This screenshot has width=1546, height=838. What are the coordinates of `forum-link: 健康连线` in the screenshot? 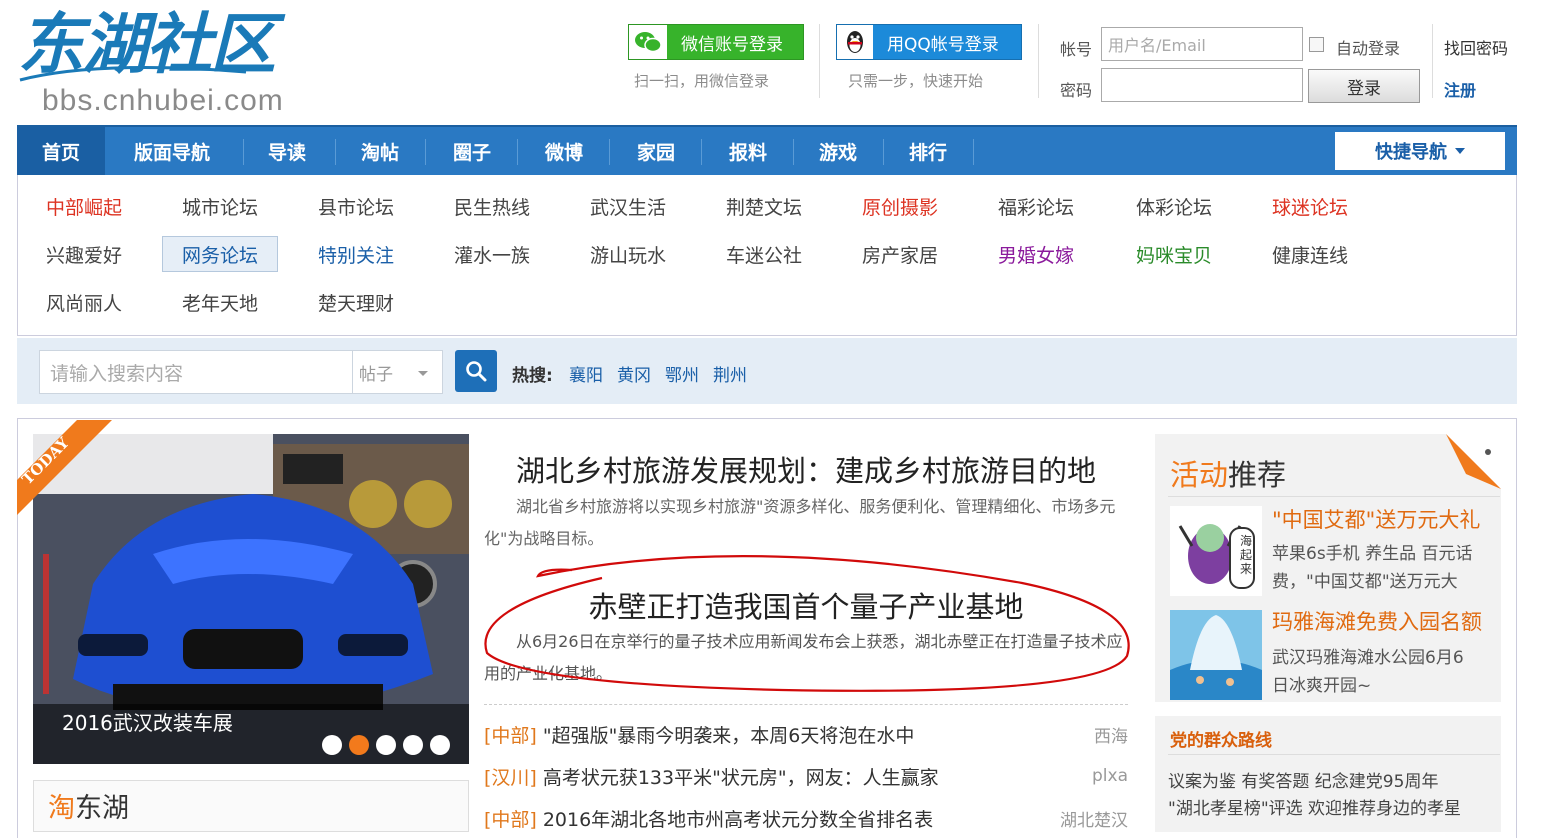 It's located at (1310, 254).